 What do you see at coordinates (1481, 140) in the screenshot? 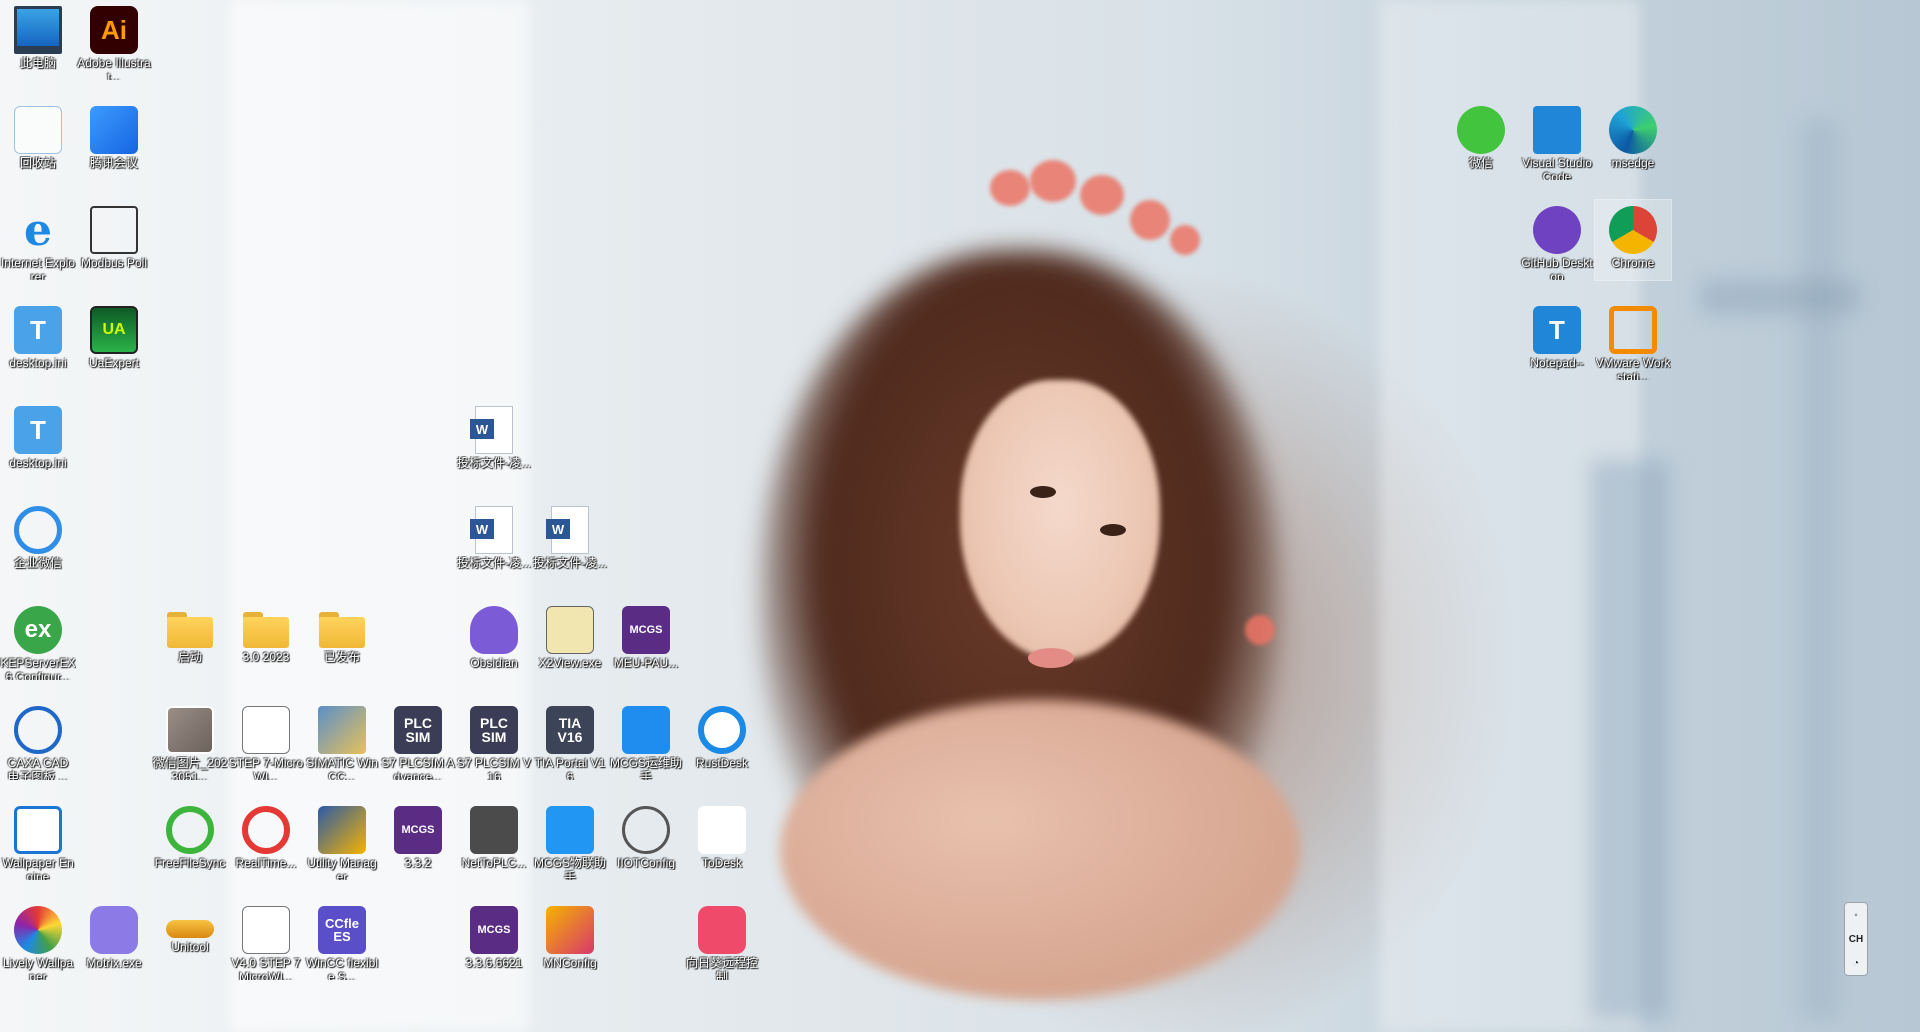
I see `desktop-icon-wechat: 微信` at bounding box center [1481, 140].